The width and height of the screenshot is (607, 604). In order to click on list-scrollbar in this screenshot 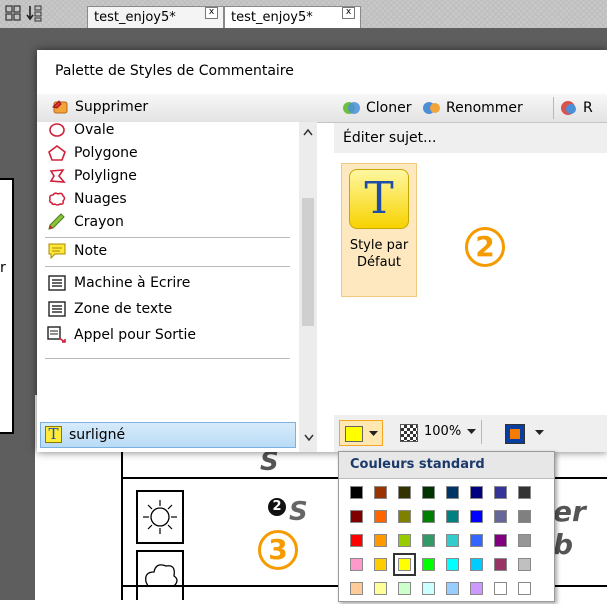, I will do `click(308, 287)`.